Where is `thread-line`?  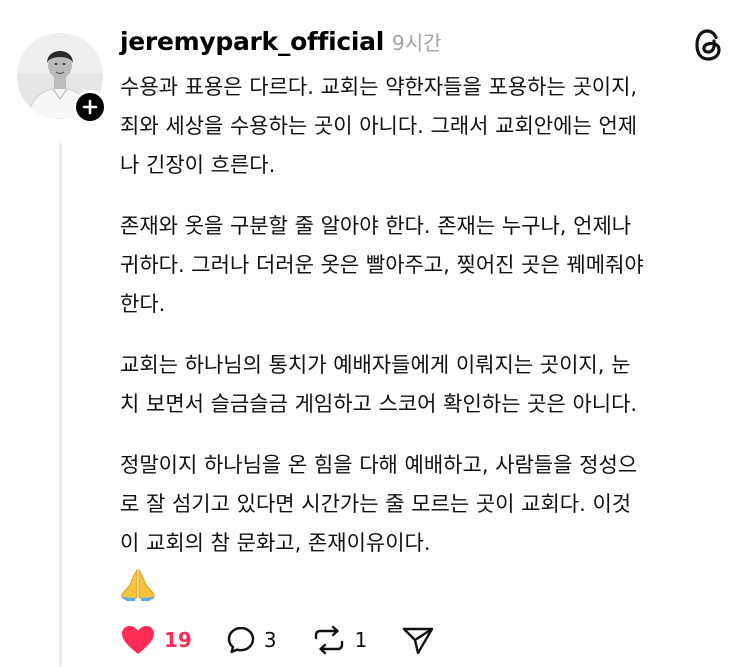
thread-line is located at coordinates (60, 405).